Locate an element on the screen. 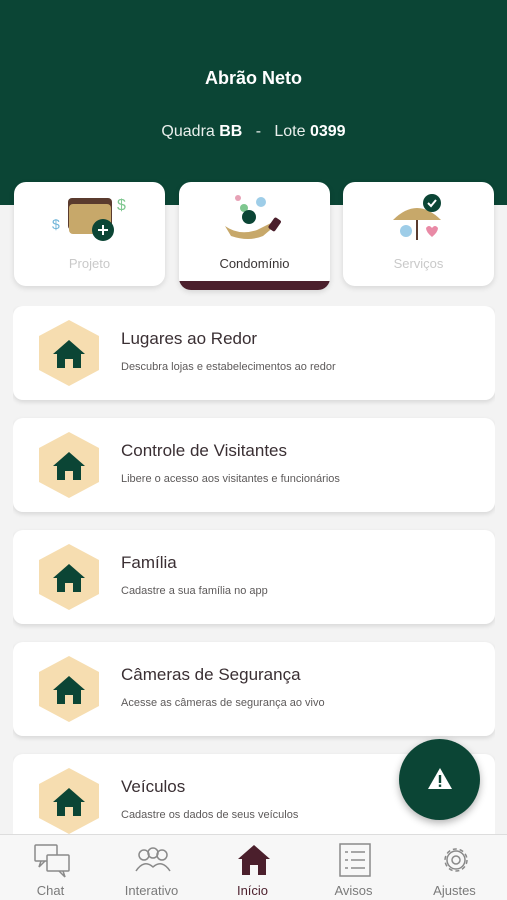 Image resolution: width=507 pixels, height=900 pixels. card-description: Acesse as câmeras de segurança ao vivo is located at coordinates (223, 703).